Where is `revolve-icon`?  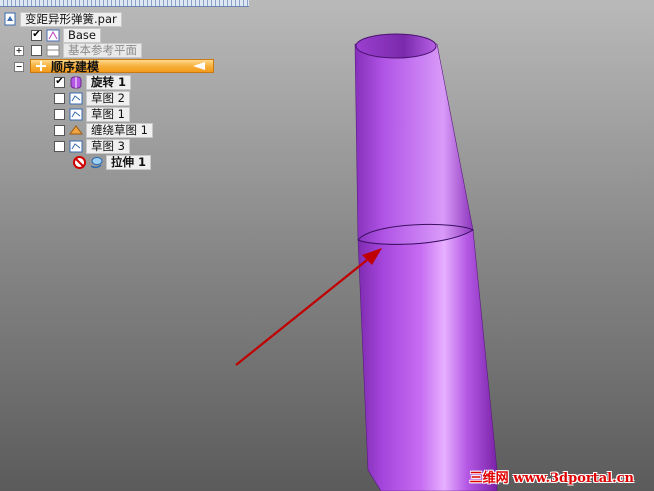 revolve-icon is located at coordinates (76, 82).